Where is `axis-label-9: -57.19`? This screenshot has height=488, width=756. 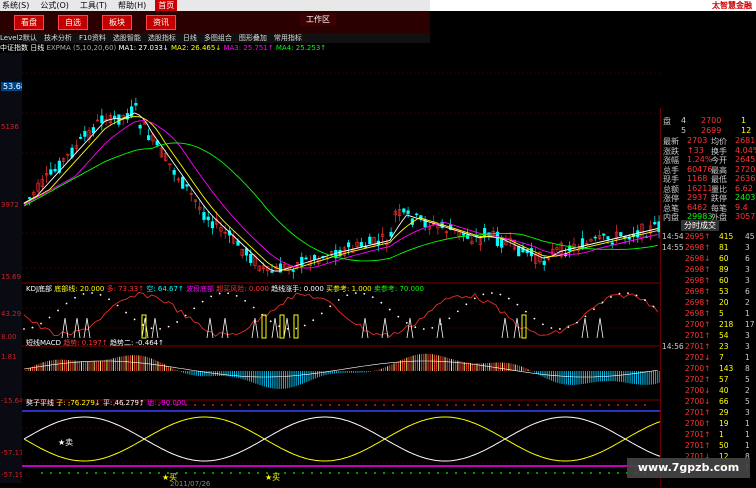 axis-label-9: -57.19 is located at coordinates (12, 475).